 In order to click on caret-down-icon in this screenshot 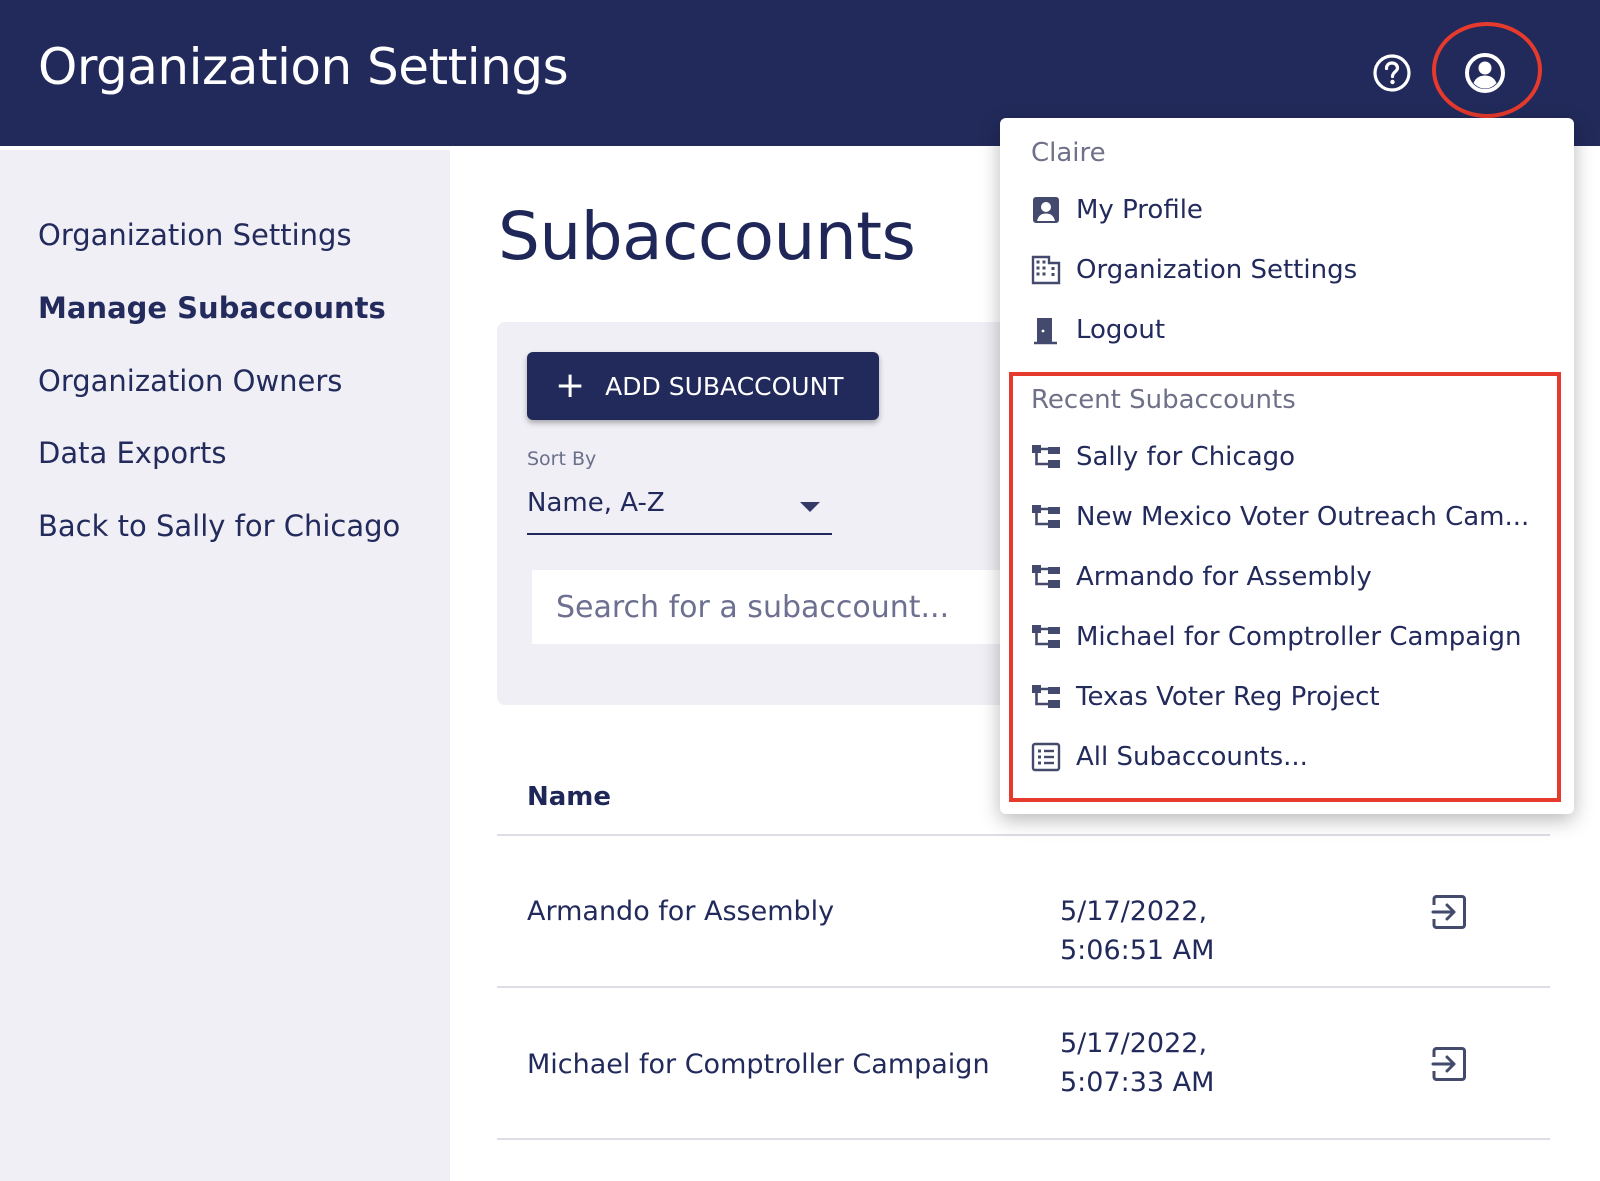, I will do `click(810, 507)`.